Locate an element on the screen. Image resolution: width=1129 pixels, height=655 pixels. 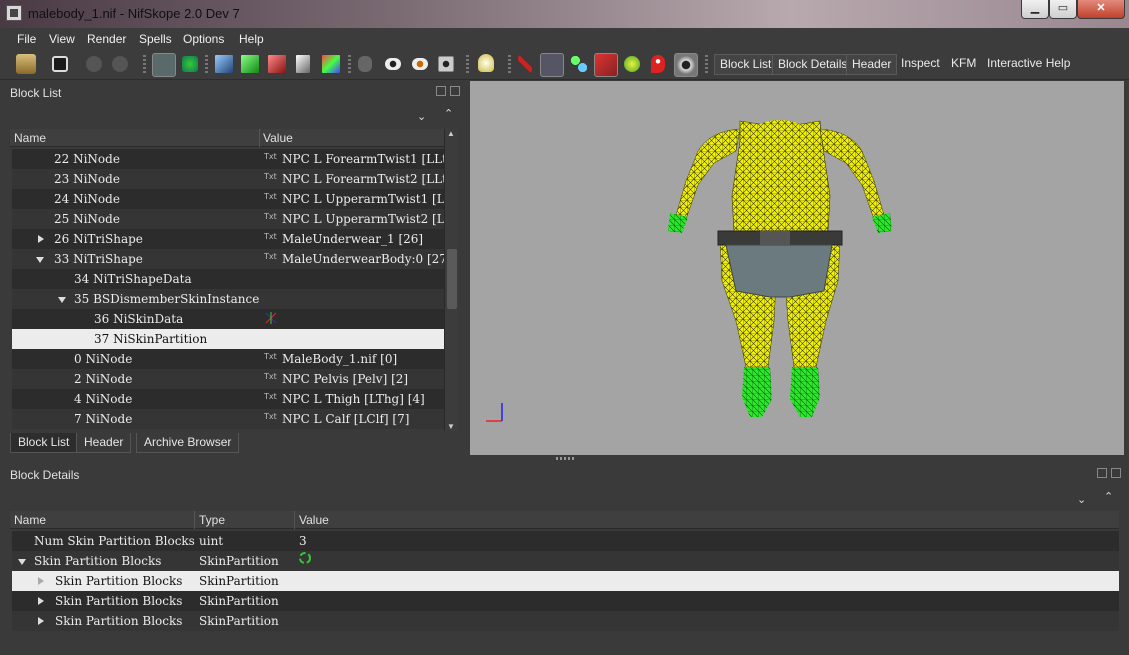
axes-icon is located at coordinates (552, 65).